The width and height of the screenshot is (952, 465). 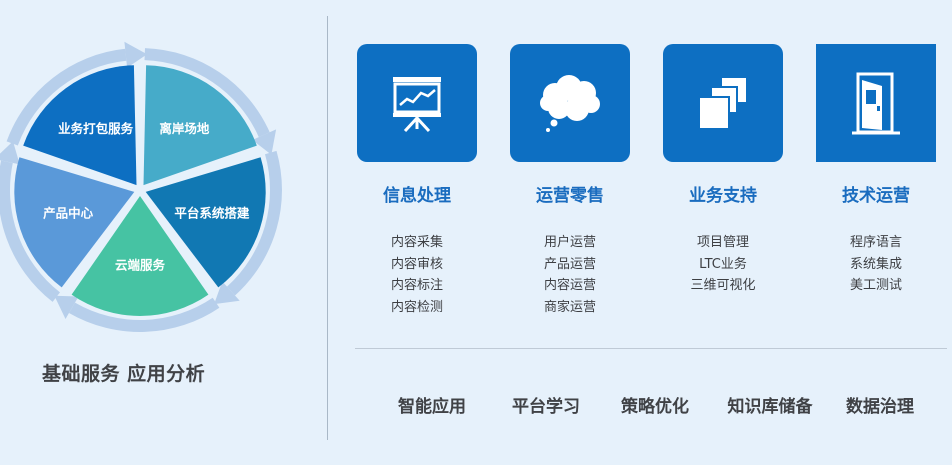 What do you see at coordinates (416, 307) in the screenshot?
I see `list-item: 内容检测` at bounding box center [416, 307].